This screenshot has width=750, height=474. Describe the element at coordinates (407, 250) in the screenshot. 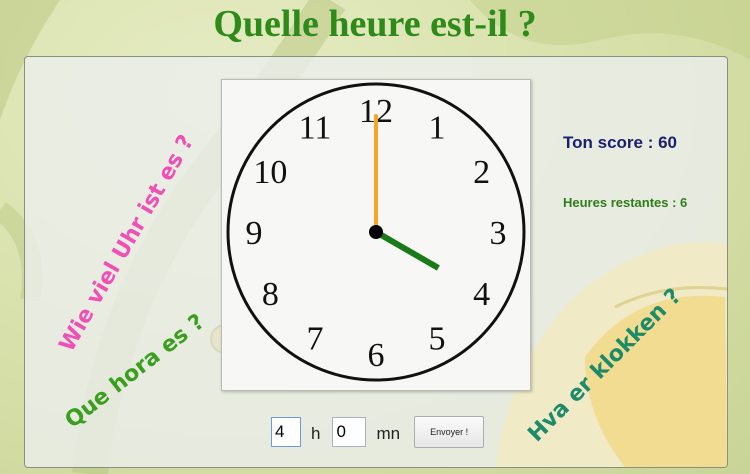

I see `hour-hand` at that location.